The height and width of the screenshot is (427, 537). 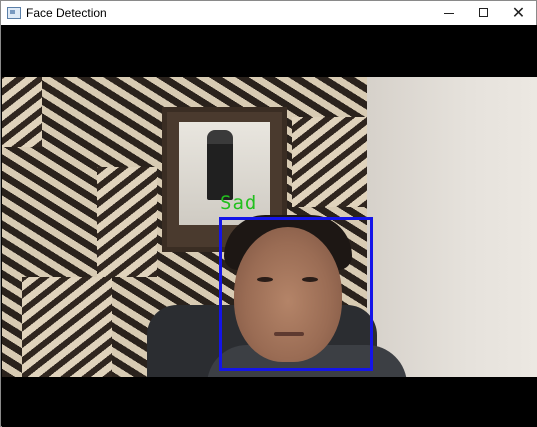 What do you see at coordinates (268, 13) in the screenshot?
I see `title-bar: Face Detection ✕` at bounding box center [268, 13].